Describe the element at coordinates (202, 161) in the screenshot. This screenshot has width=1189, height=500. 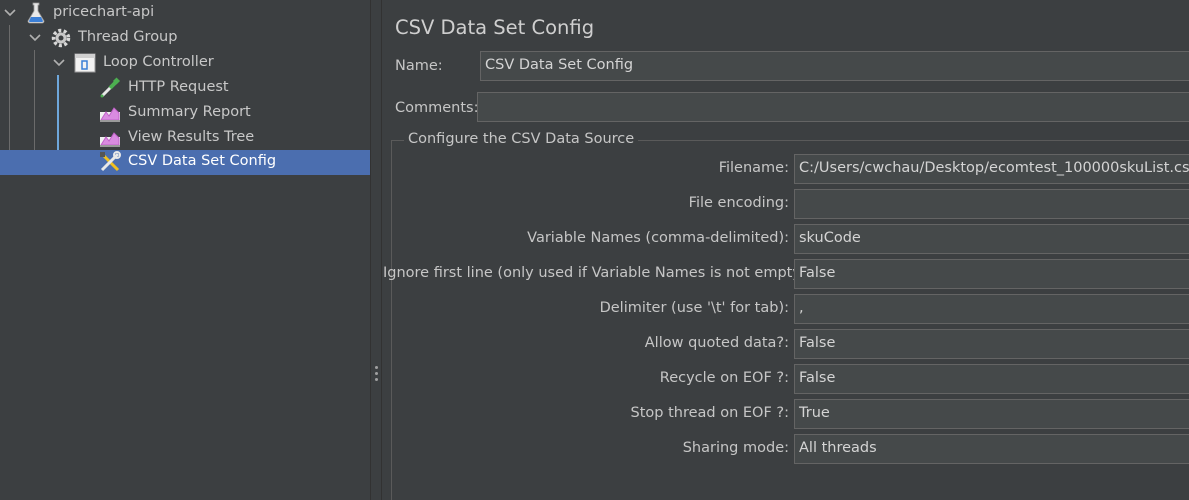
I see `tree-item-label: CSV Data Set Config` at that location.